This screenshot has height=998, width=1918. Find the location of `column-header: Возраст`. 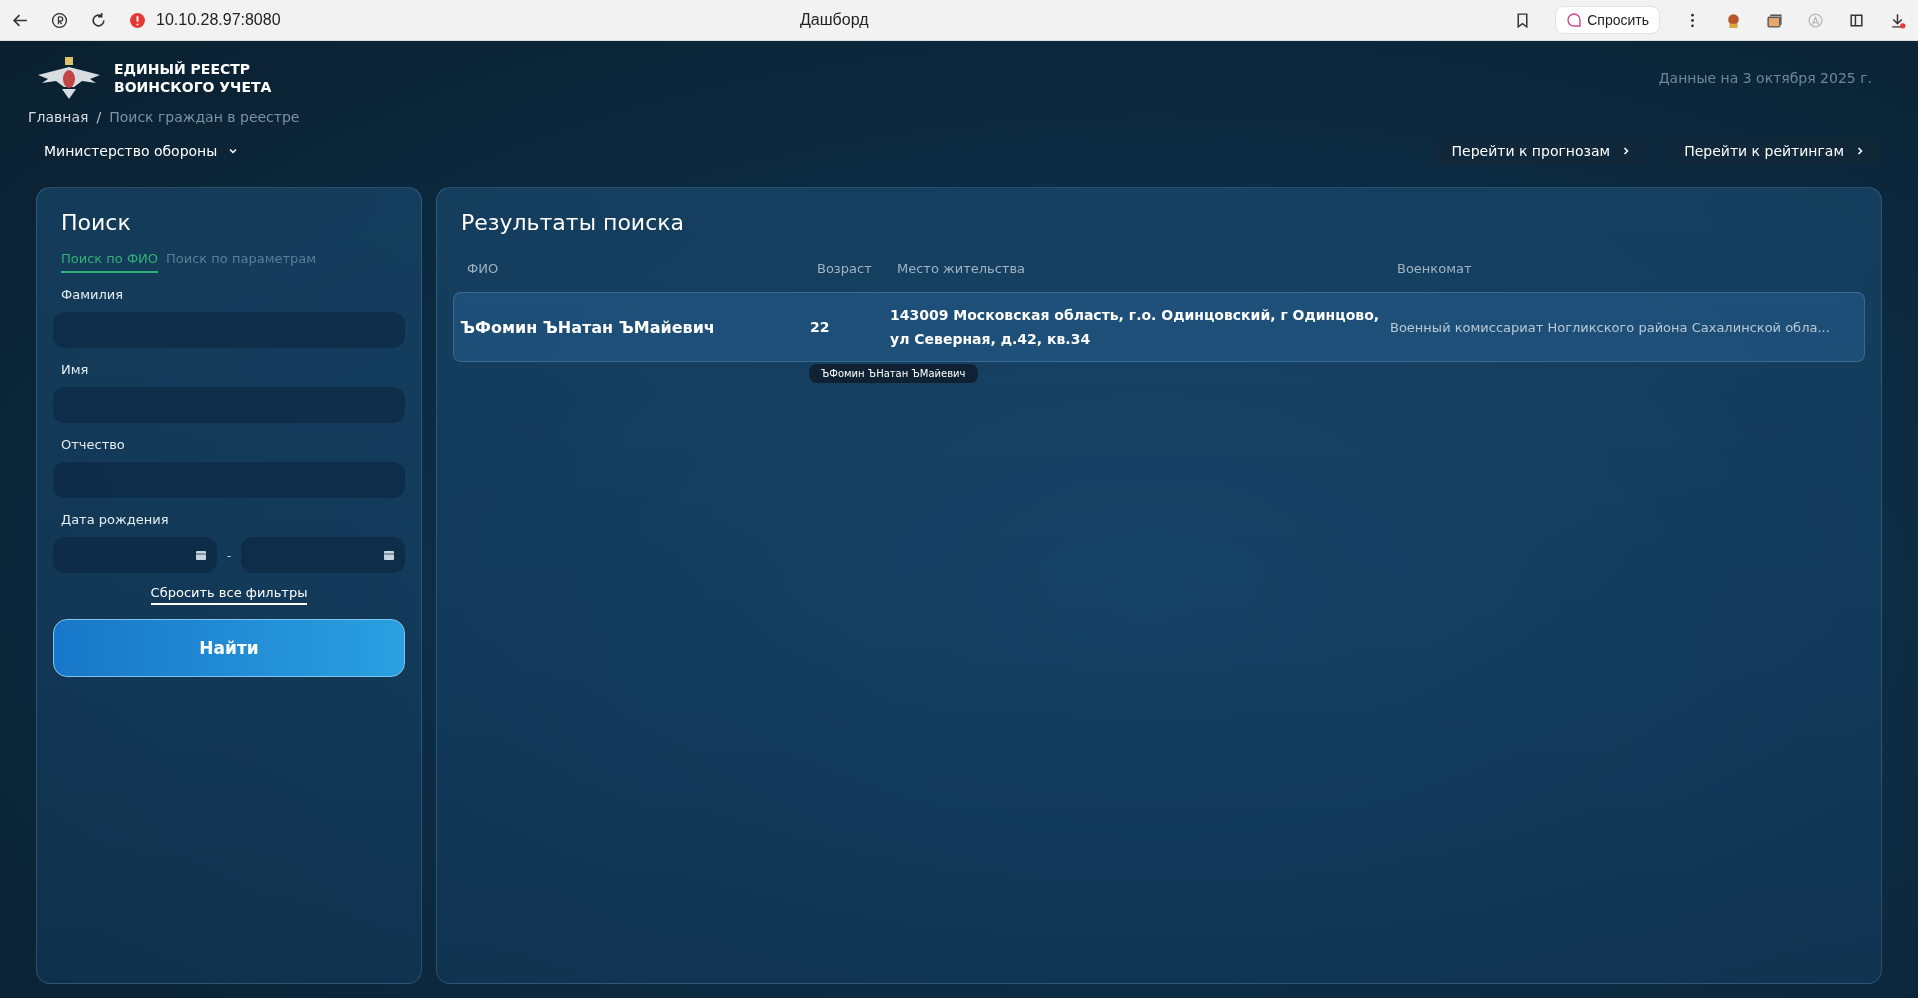

column-header: Возраст is located at coordinates (845, 268).